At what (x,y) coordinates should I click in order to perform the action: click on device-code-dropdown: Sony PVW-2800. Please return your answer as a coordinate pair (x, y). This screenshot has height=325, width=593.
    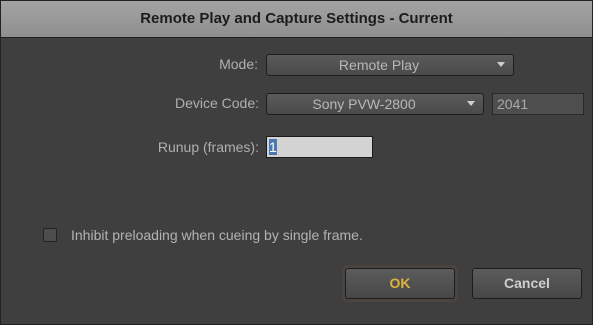
    Looking at the image, I should click on (375, 104).